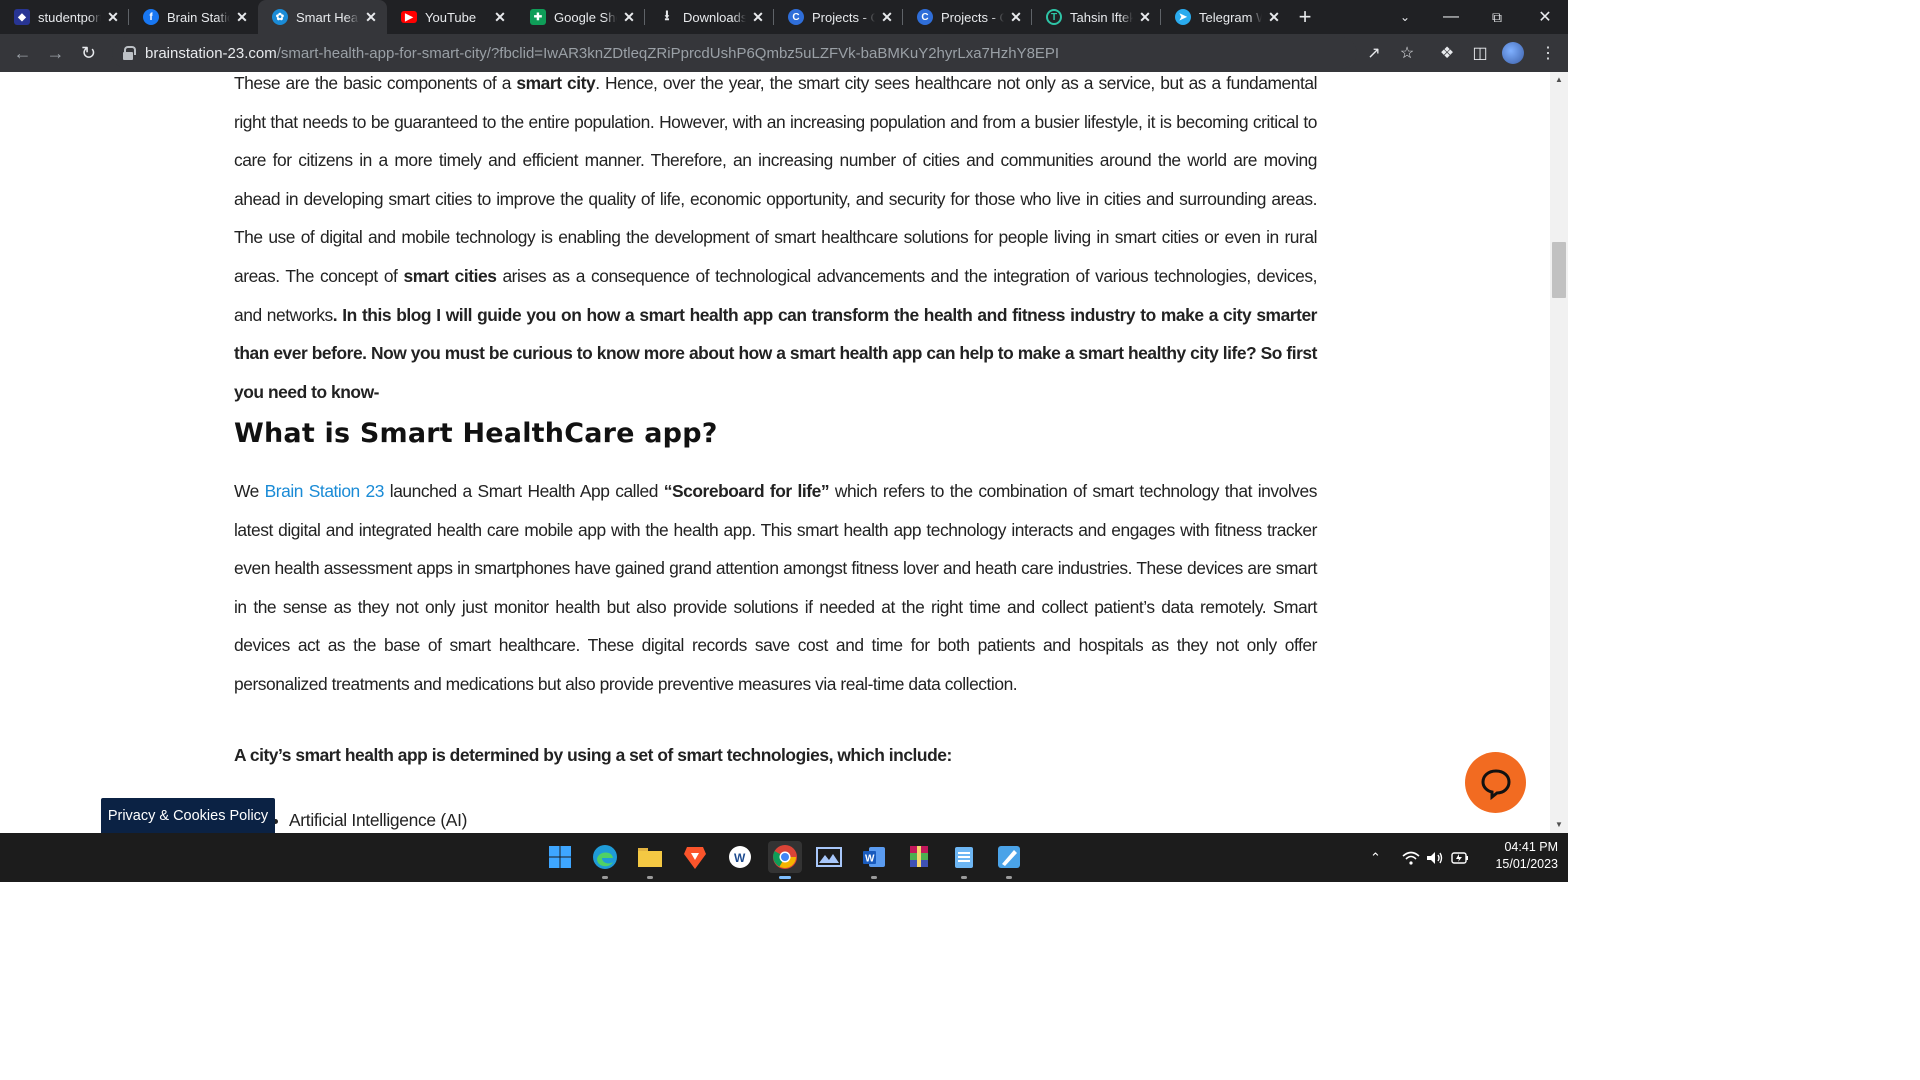 The height and width of the screenshot is (1080, 1920). Describe the element at coordinates (325, 491) in the screenshot. I see `brain-station-23-link: Brain Station 23` at that location.